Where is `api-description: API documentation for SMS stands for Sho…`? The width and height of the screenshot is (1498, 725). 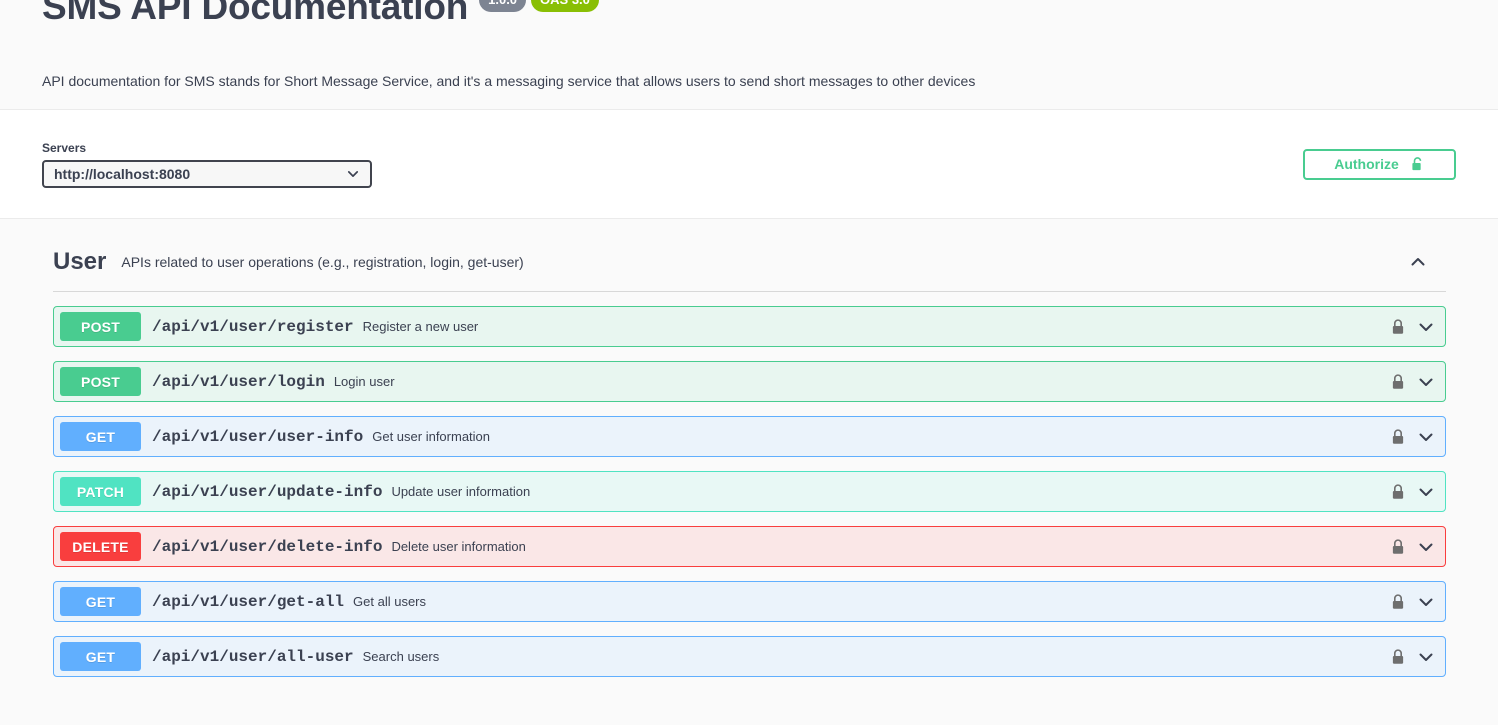
api-description: API documentation for SMS stands for Sho… is located at coordinates (509, 81).